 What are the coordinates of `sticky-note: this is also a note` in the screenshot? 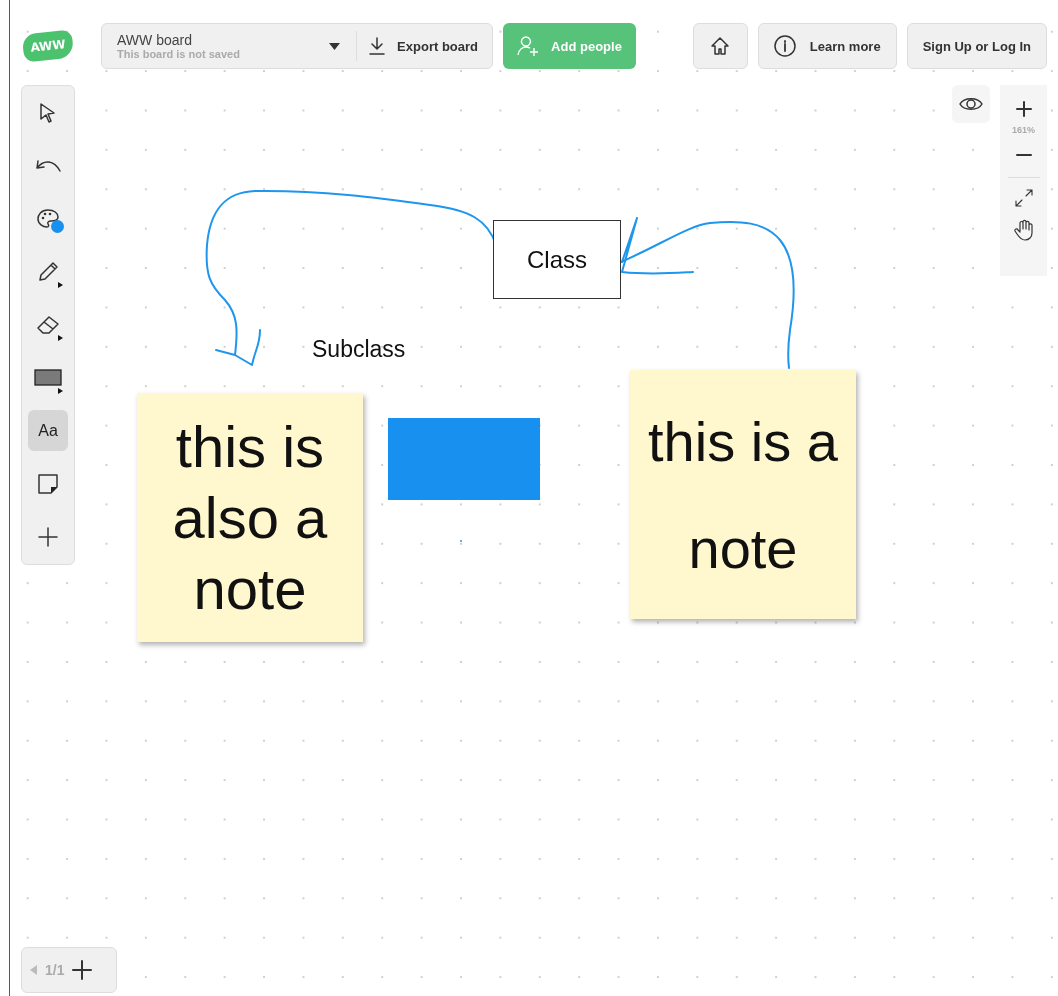 It's located at (250, 517).